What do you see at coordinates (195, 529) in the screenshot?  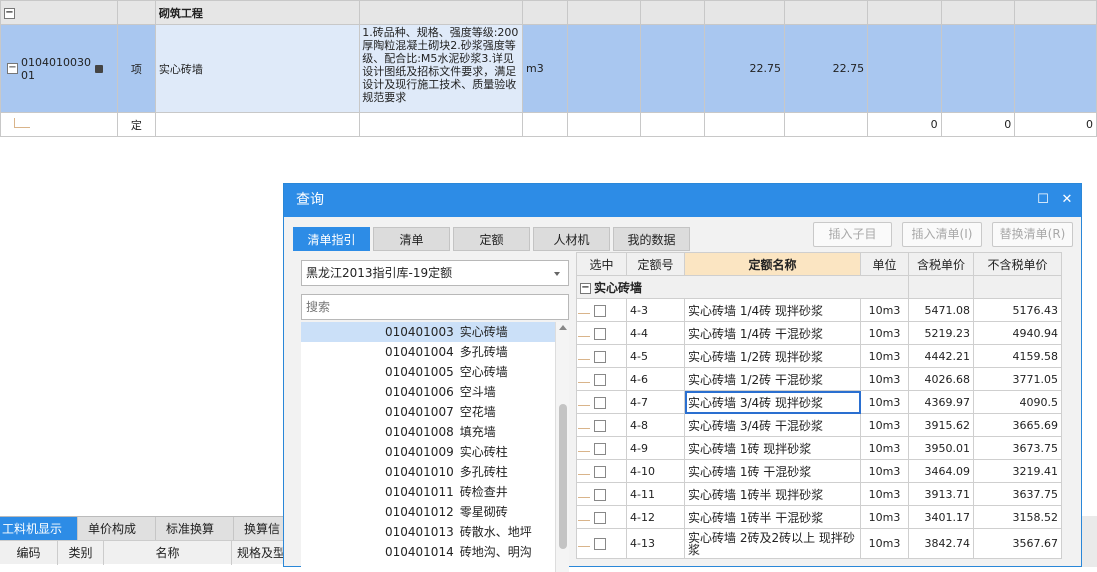 I see `tab-standard-conversion: 标准换算` at bounding box center [195, 529].